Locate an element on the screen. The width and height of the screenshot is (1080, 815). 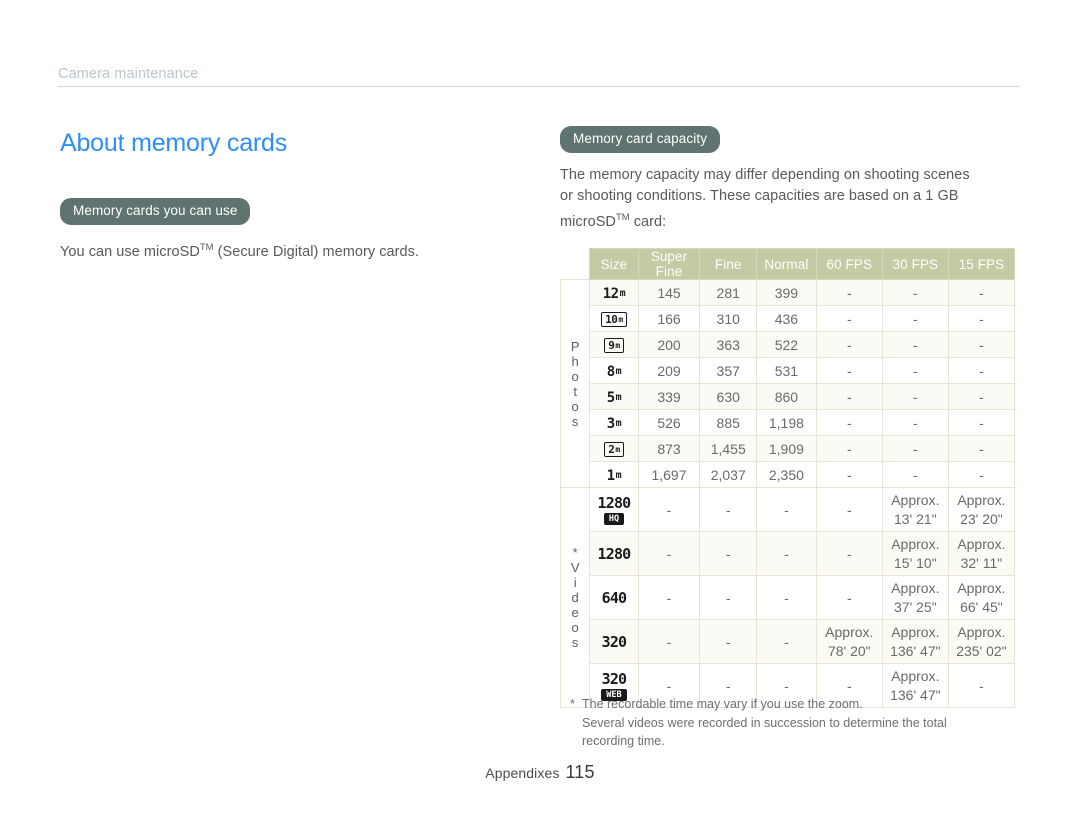
lcd-number: 1280 is located at coordinates (614, 553).